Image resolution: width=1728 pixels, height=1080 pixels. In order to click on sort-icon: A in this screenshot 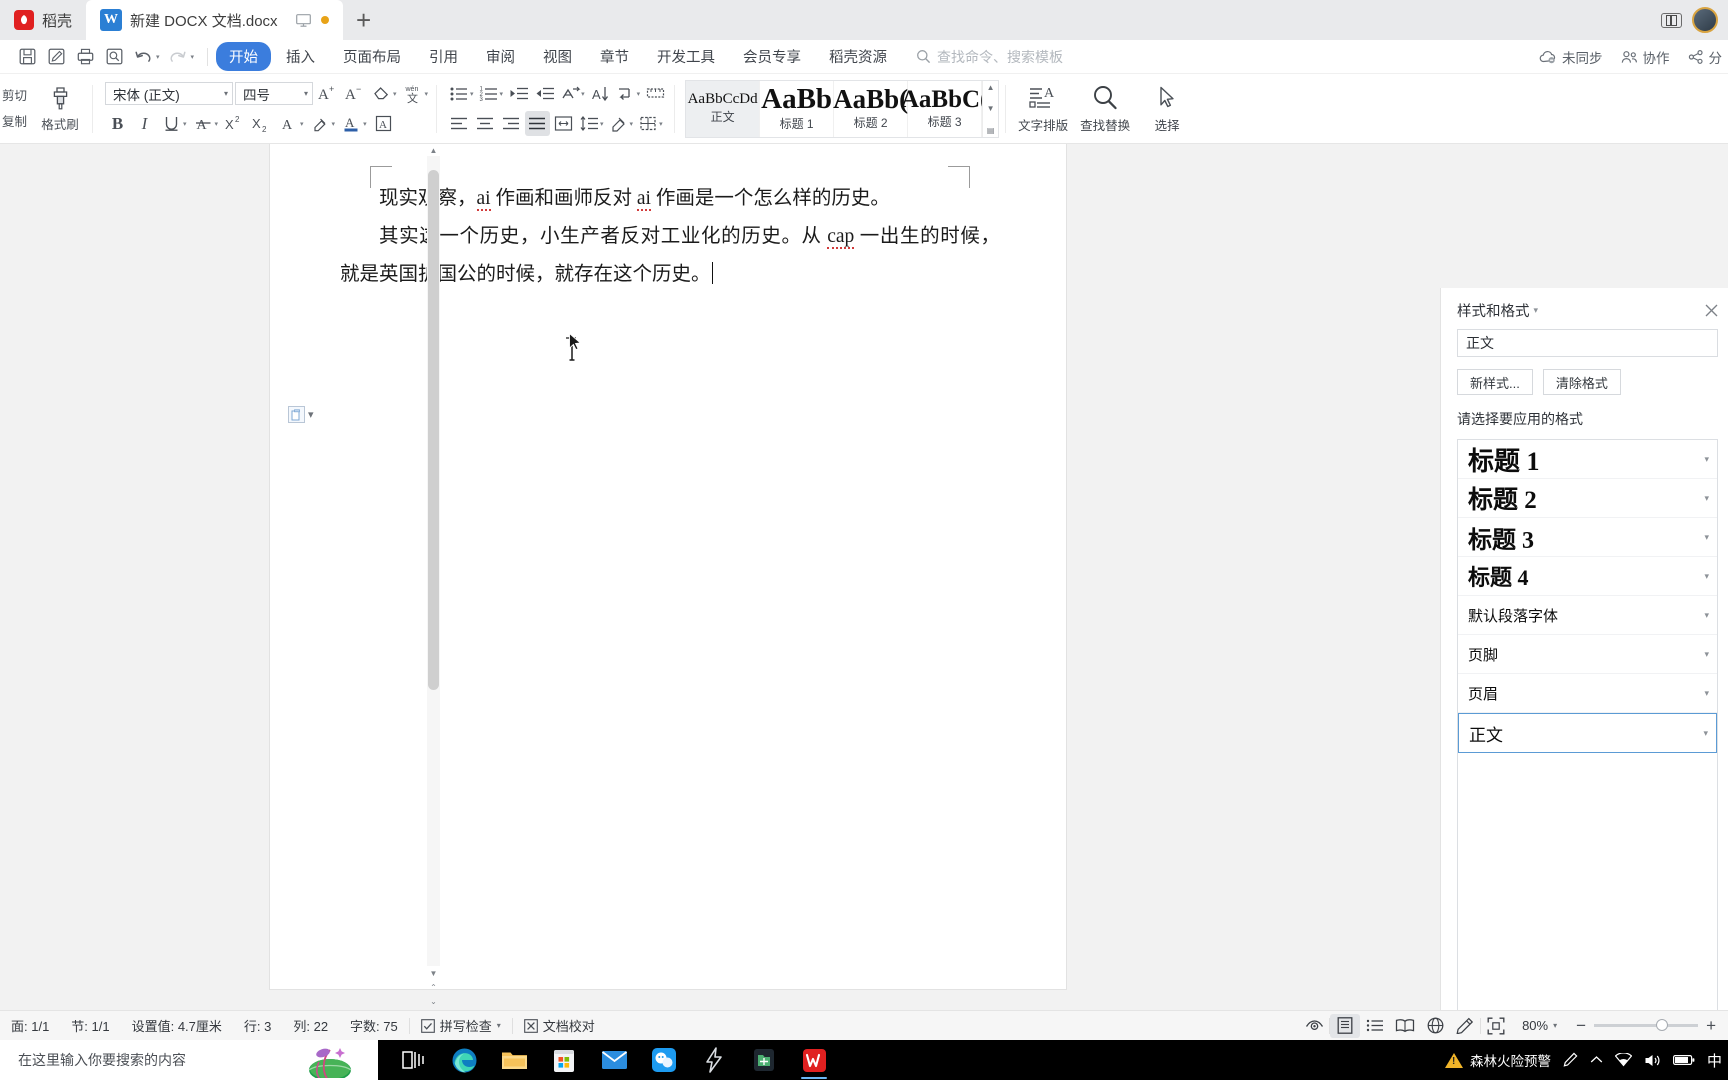, I will do `click(600, 93)`.